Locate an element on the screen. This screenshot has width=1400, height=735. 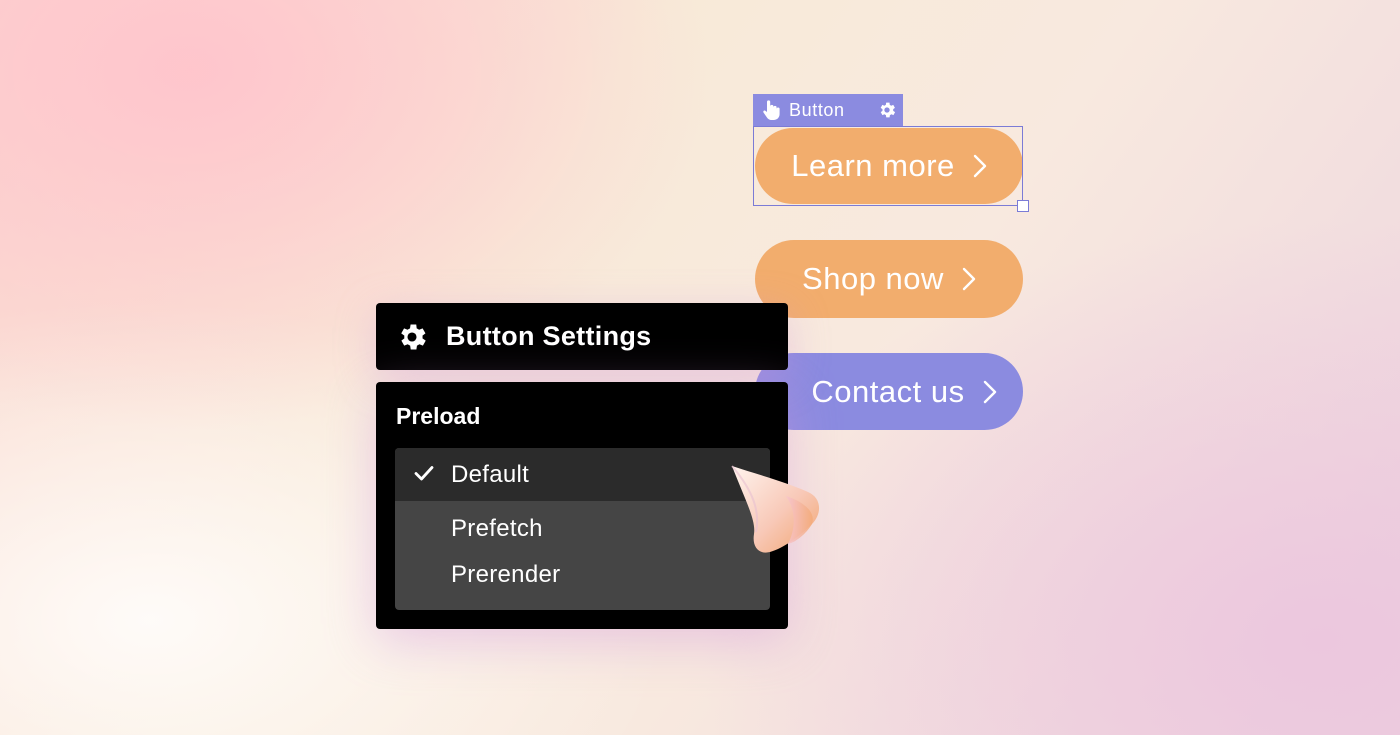
option-label: Prefetch is located at coordinates (497, 528).